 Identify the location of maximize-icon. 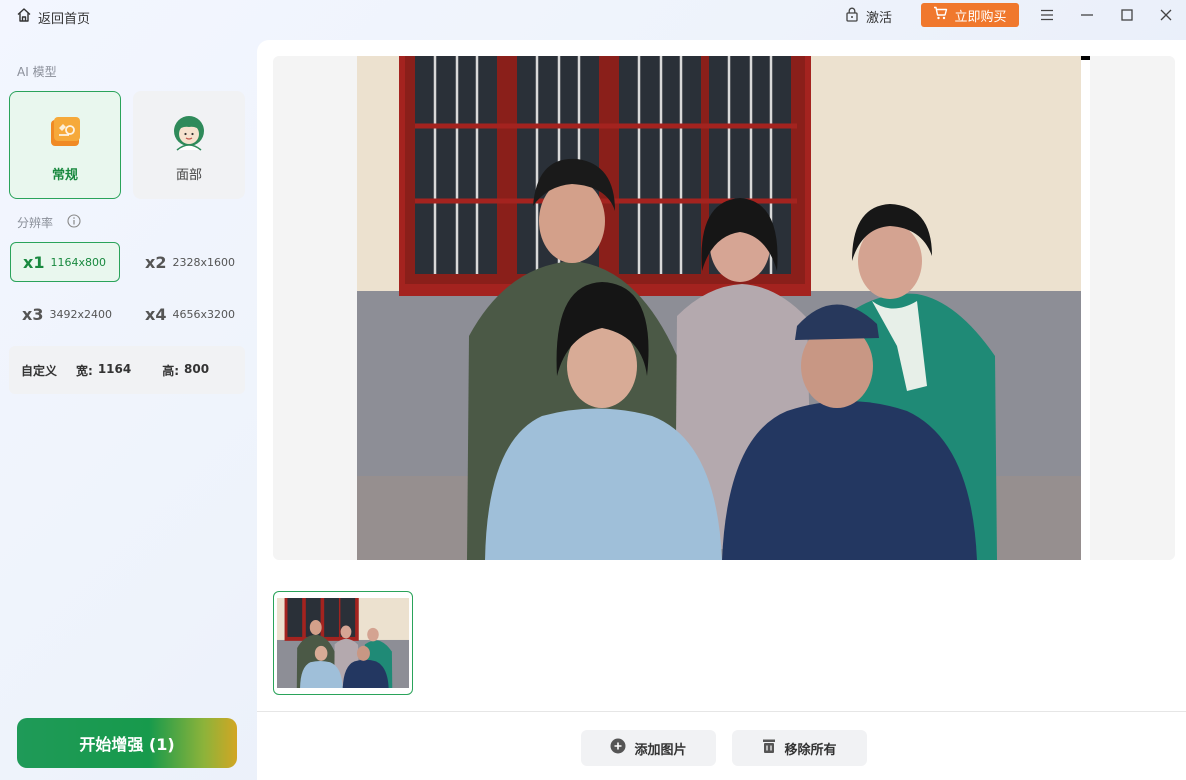
(1127, 15).